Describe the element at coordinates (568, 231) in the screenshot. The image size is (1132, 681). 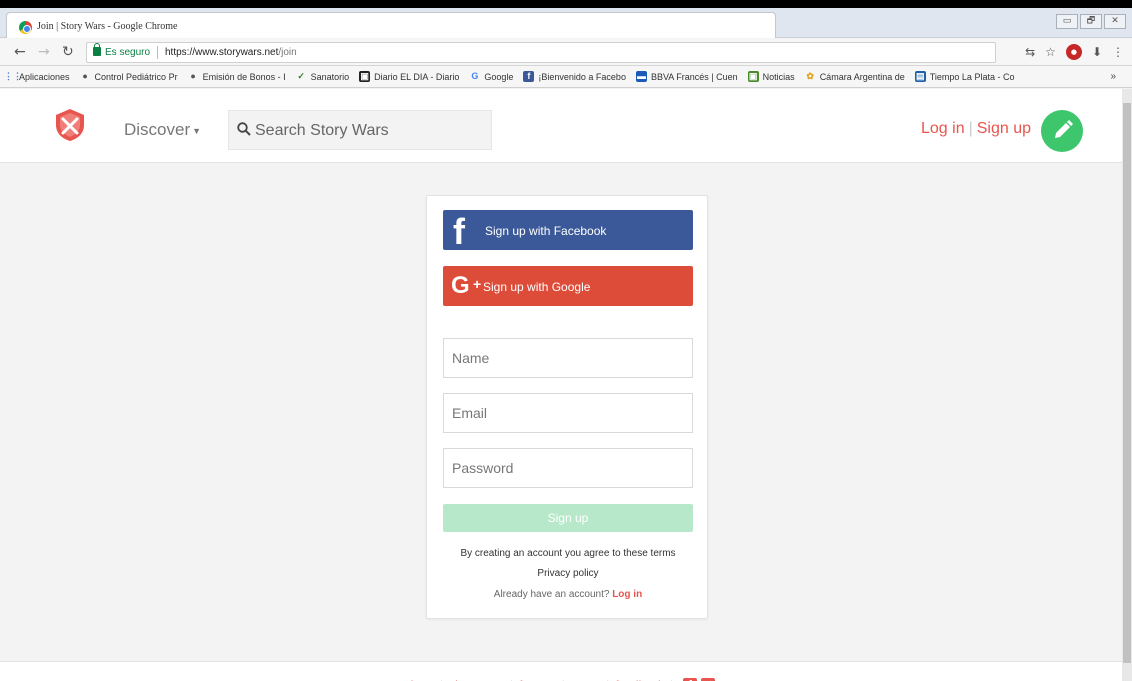
I see `facebook-signup-button: f Sign up with Facebook` at that location.